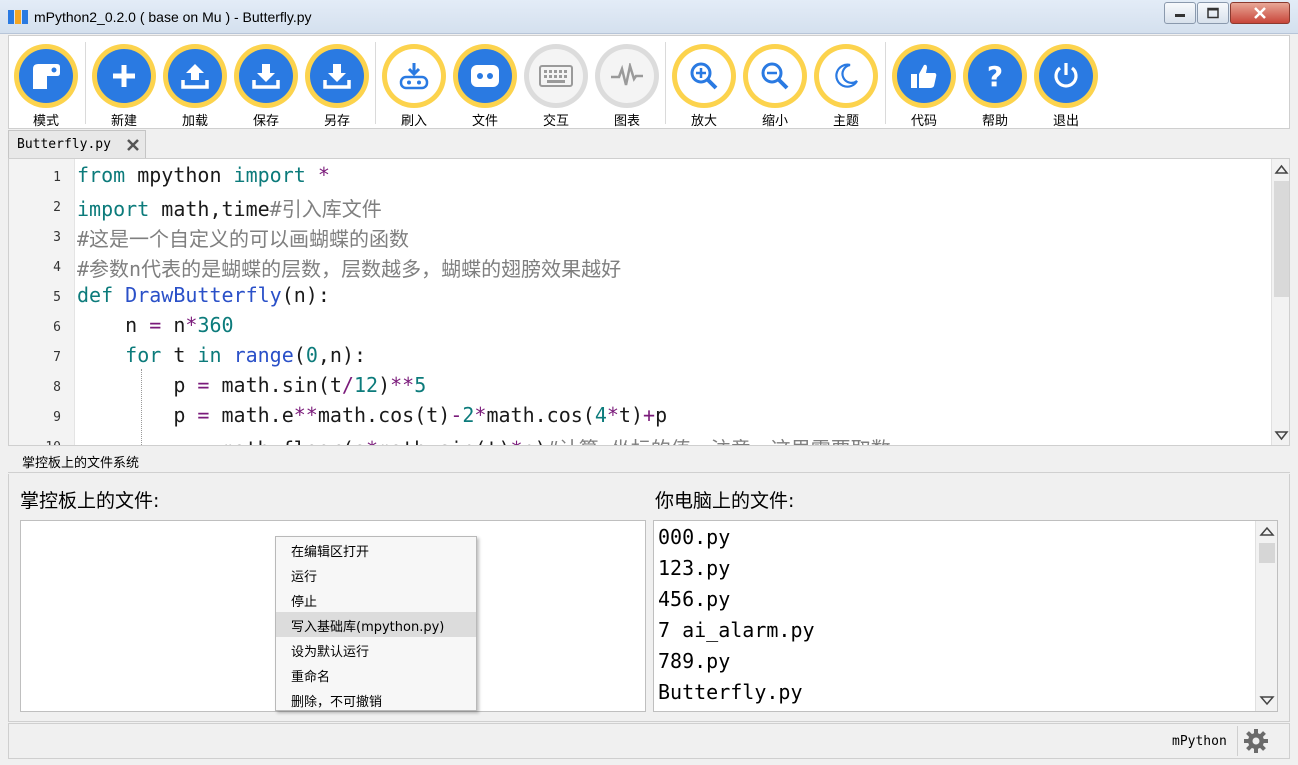 Image resolution: width=1298 pixels, height=765 pixels. What do you see at coordinates (203, 175) in the screenshot?
I see `code-line: from mpython import *` at bounding box center [203, 175].